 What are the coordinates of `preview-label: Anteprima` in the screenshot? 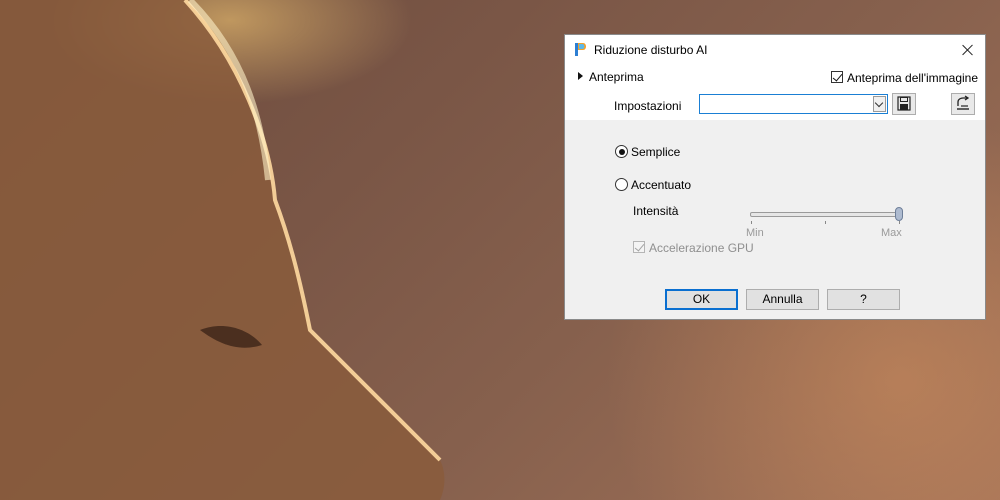 It's located at (616, 77).